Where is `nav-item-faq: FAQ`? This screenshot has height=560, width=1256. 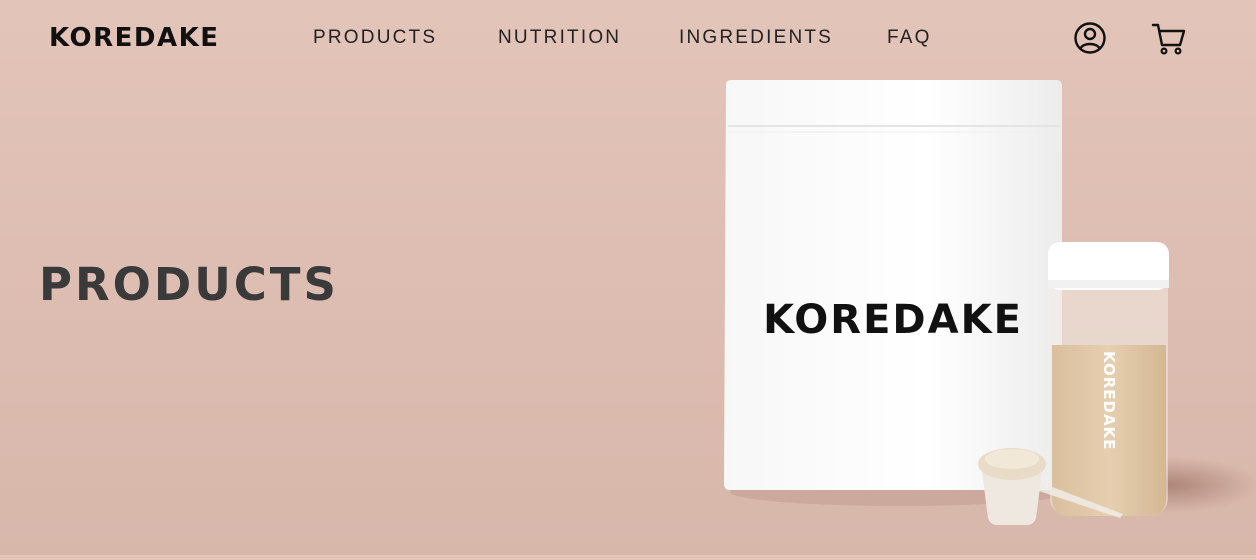
nav-item-faq: FAQ is located at coordinates (909, 38).